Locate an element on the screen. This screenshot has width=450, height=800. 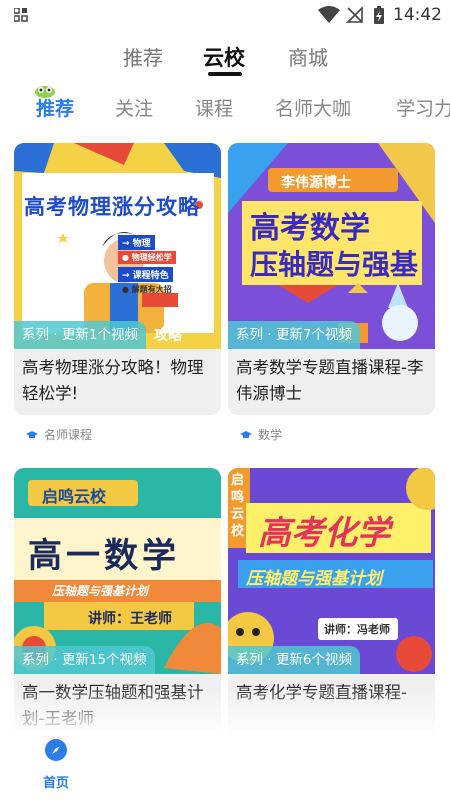
cover-main: 高一数学 is located at coordinates (104, 556).